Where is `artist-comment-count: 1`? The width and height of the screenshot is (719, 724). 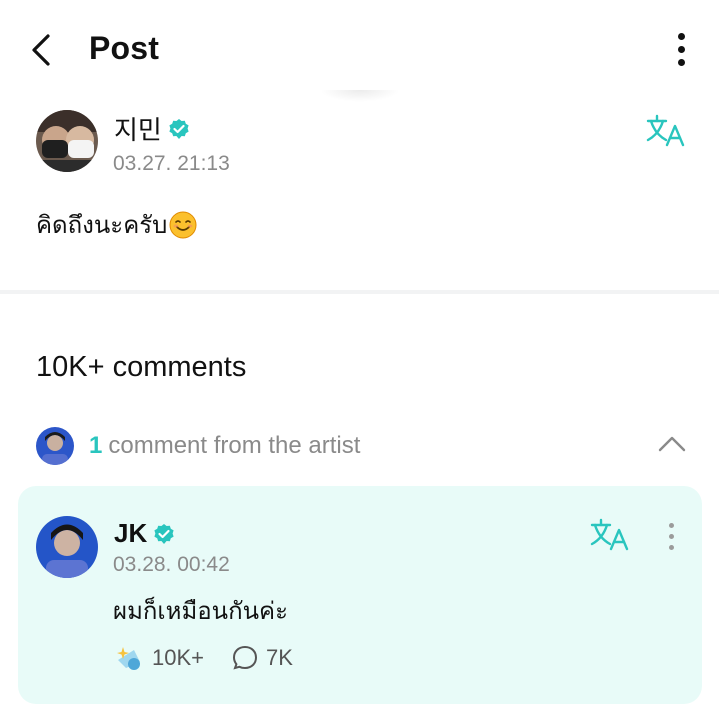 artist-comment-count: 1 is located at coordinates (96, 445).